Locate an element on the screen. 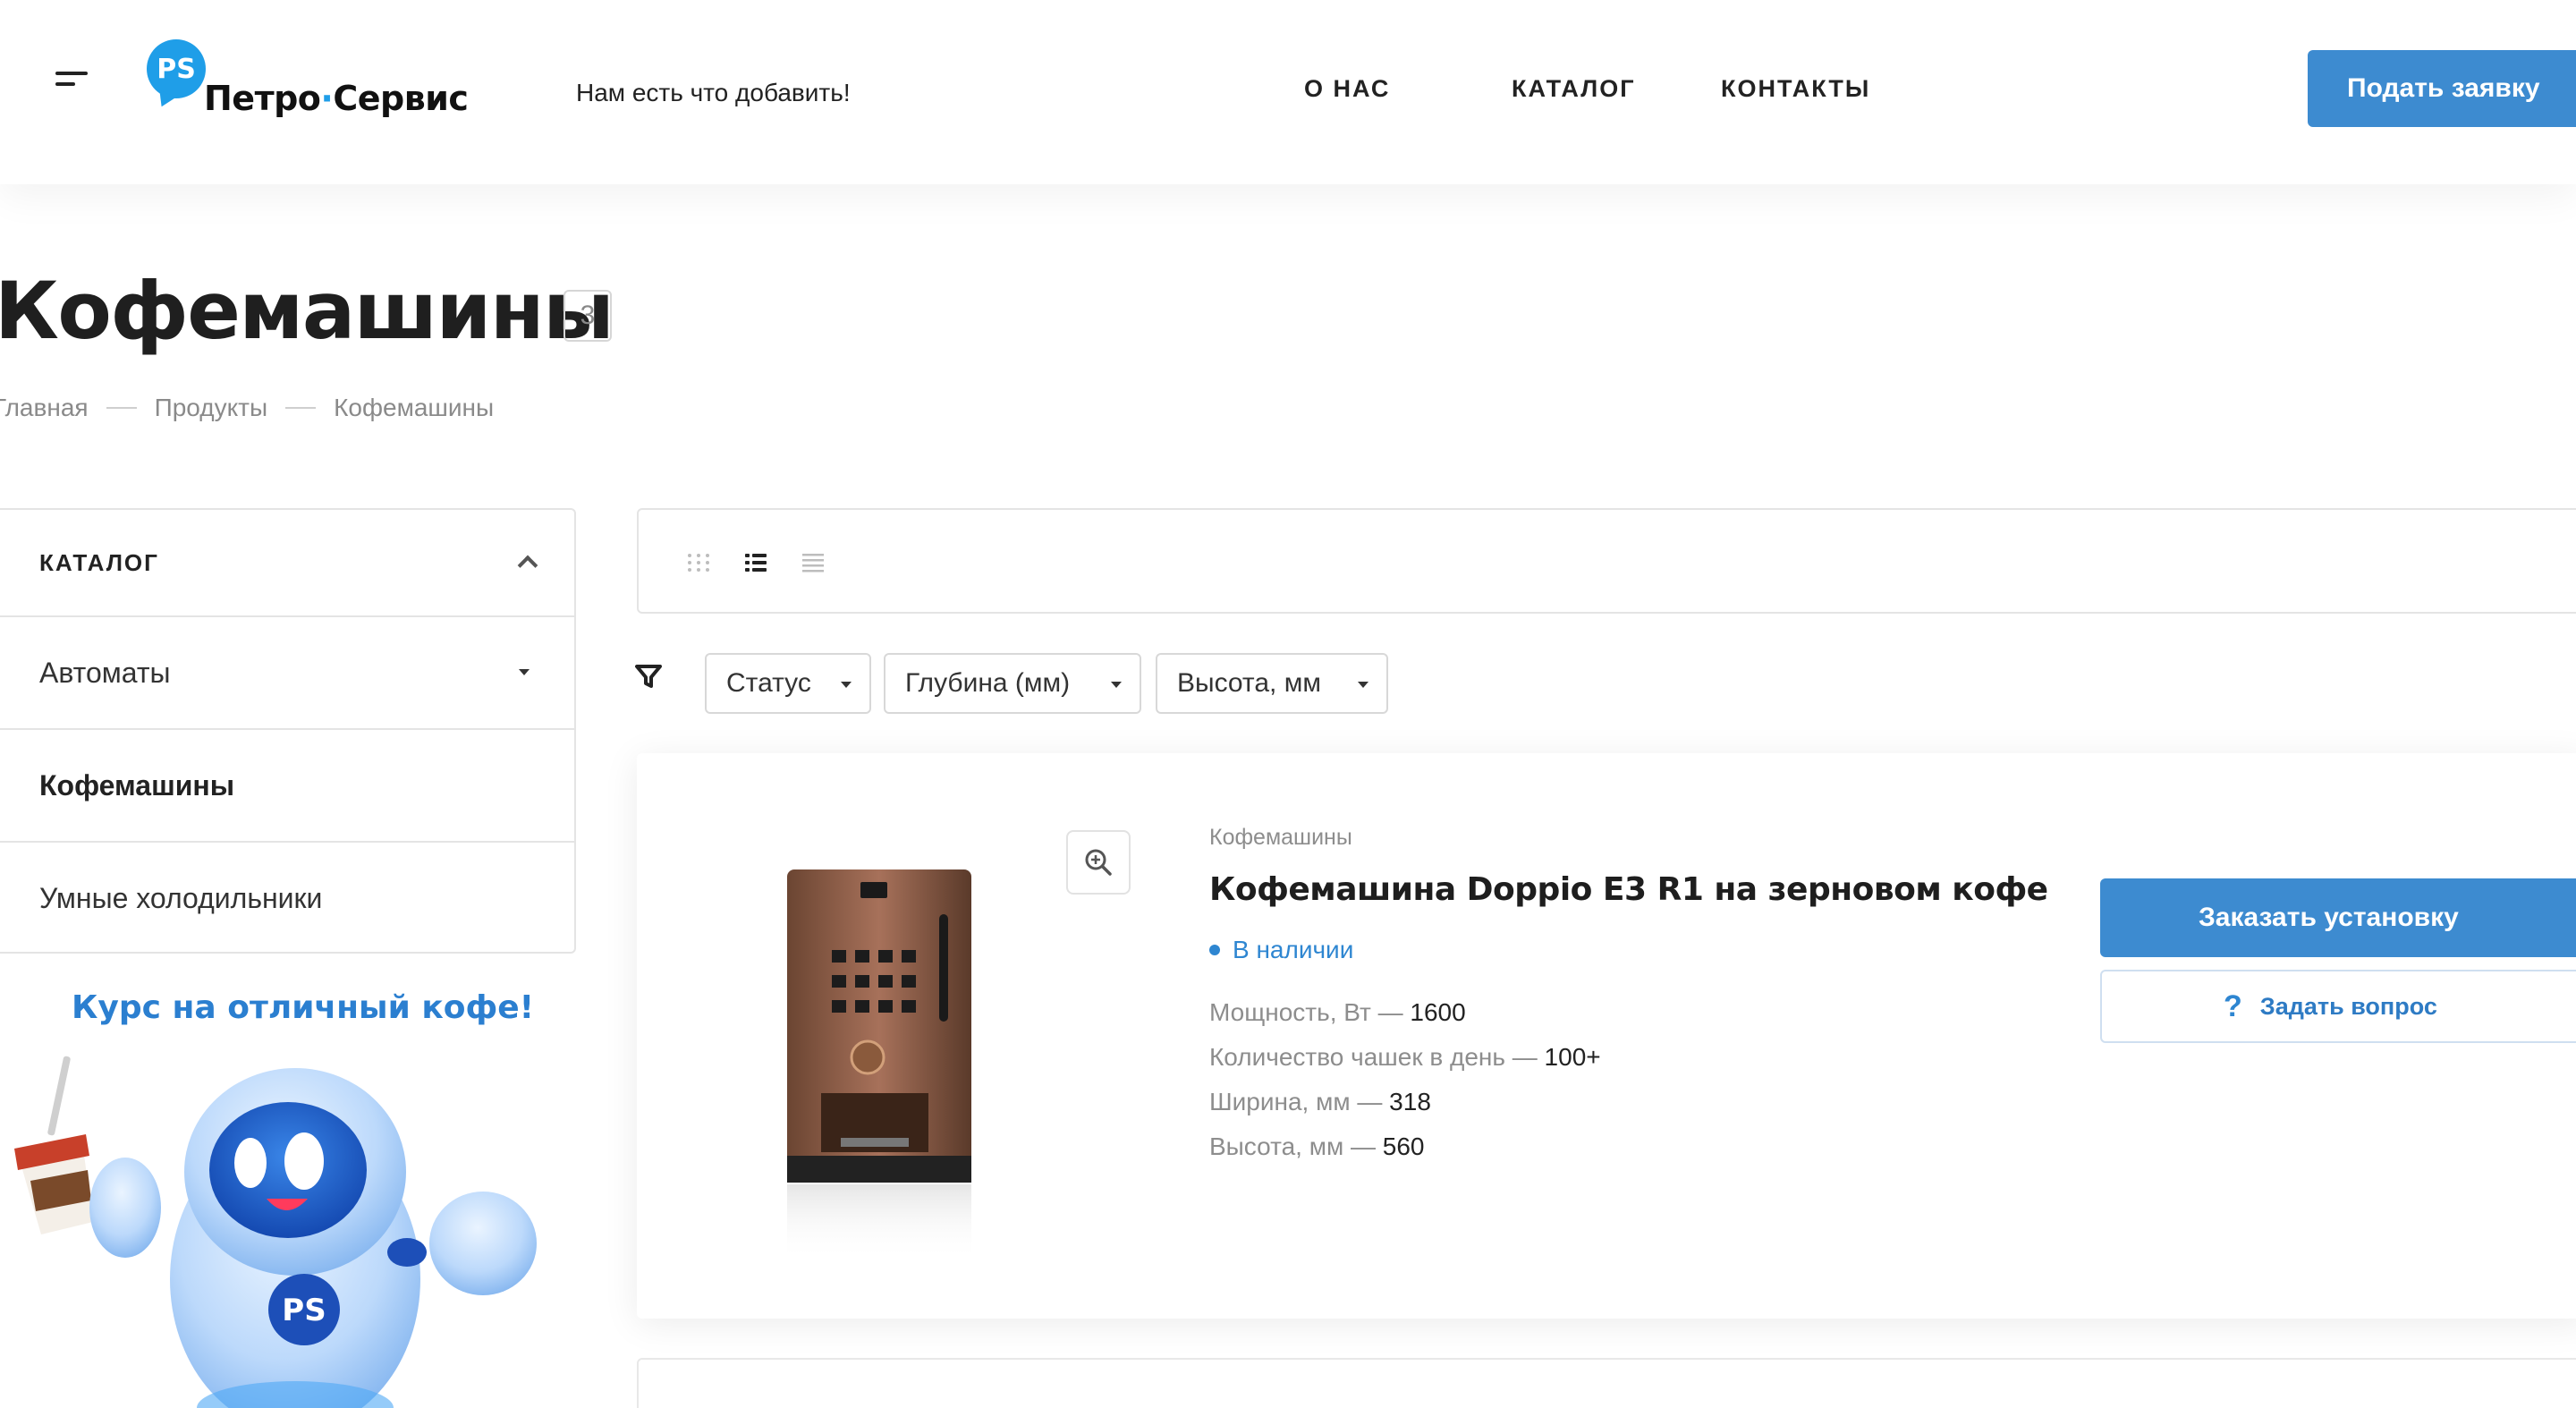  ask-question-label: Задать вопрос is located at coordinates (2348, 1006).